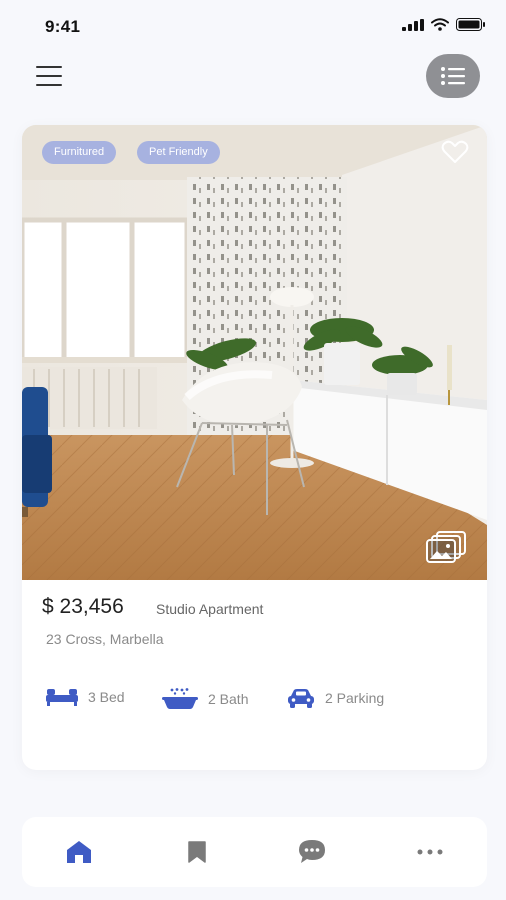  Describe the element at coordinates (106, 697) in the screenshot. I see `feature-bed-label: 3 Bed` at that location.